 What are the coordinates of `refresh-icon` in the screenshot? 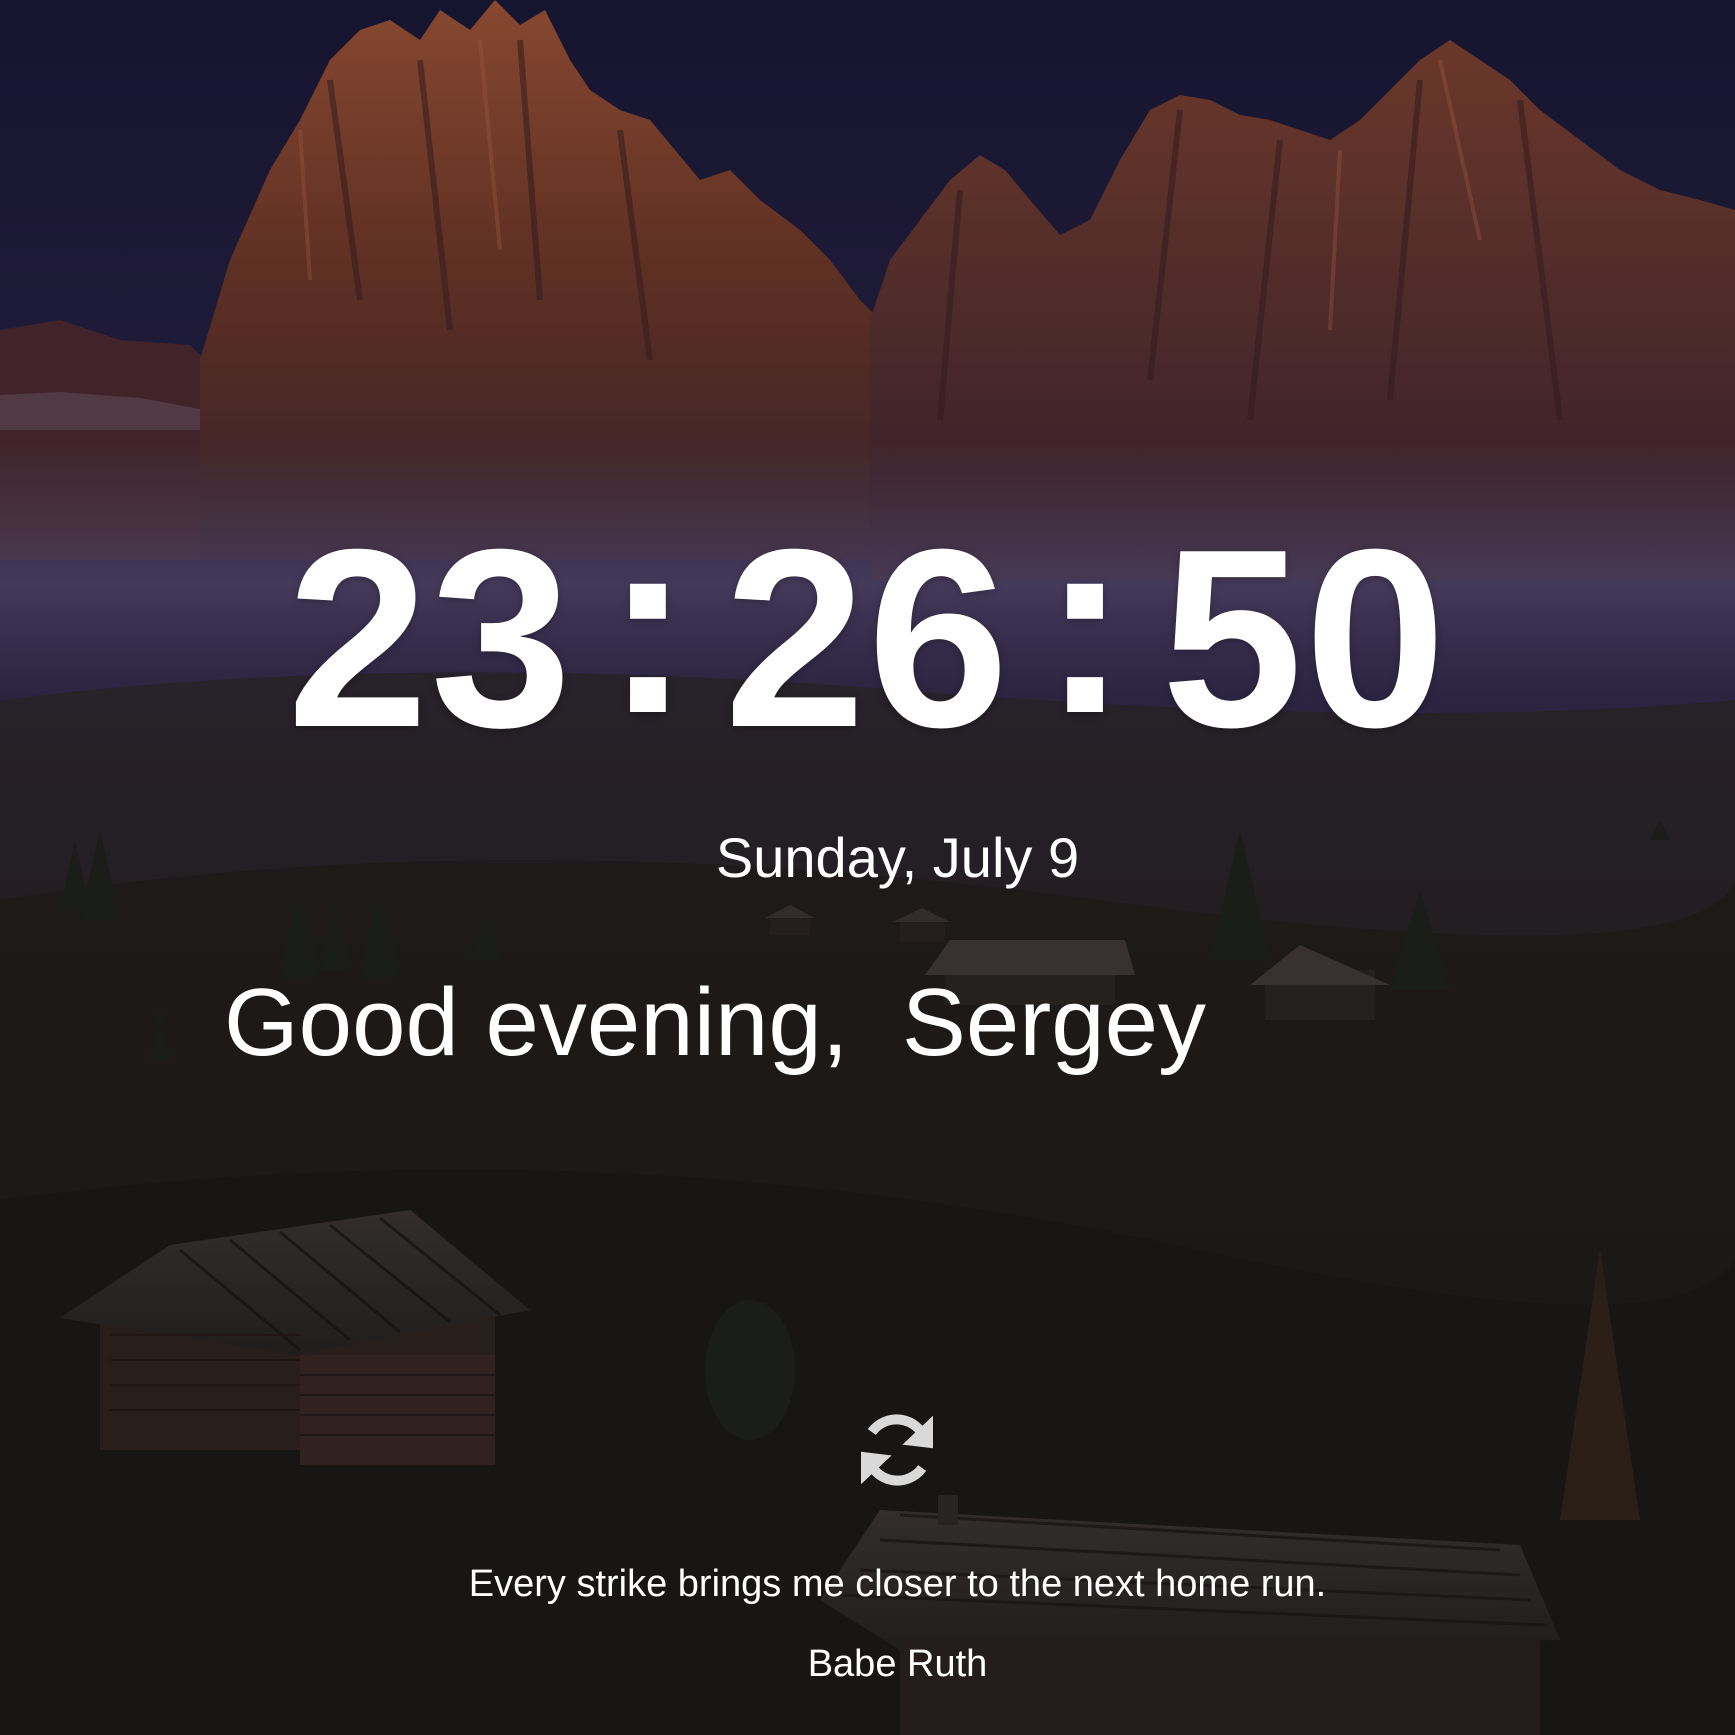 It's located at (897, 1450).